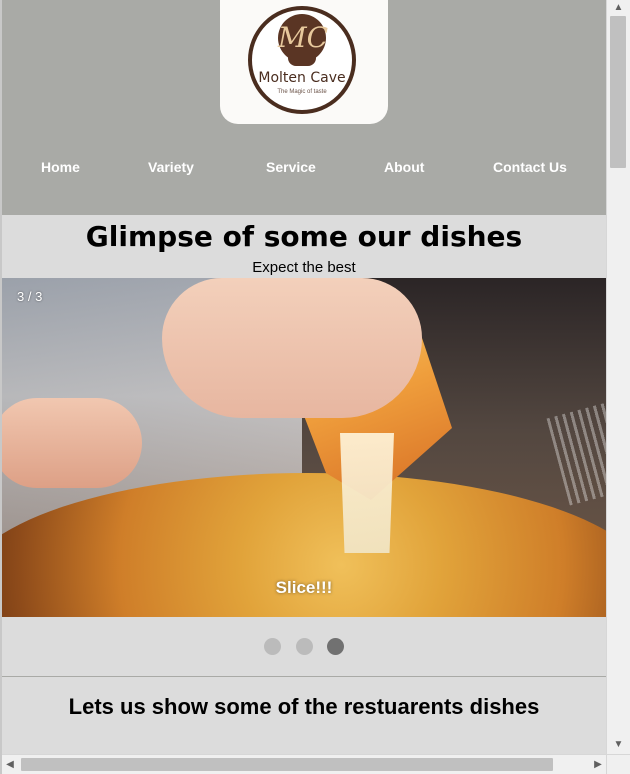 This screenshot has height=774, width=630. Describe the element at coordinates (304, 587) in the screenshot. I see `slide-caption: Slice!!!` at that location.